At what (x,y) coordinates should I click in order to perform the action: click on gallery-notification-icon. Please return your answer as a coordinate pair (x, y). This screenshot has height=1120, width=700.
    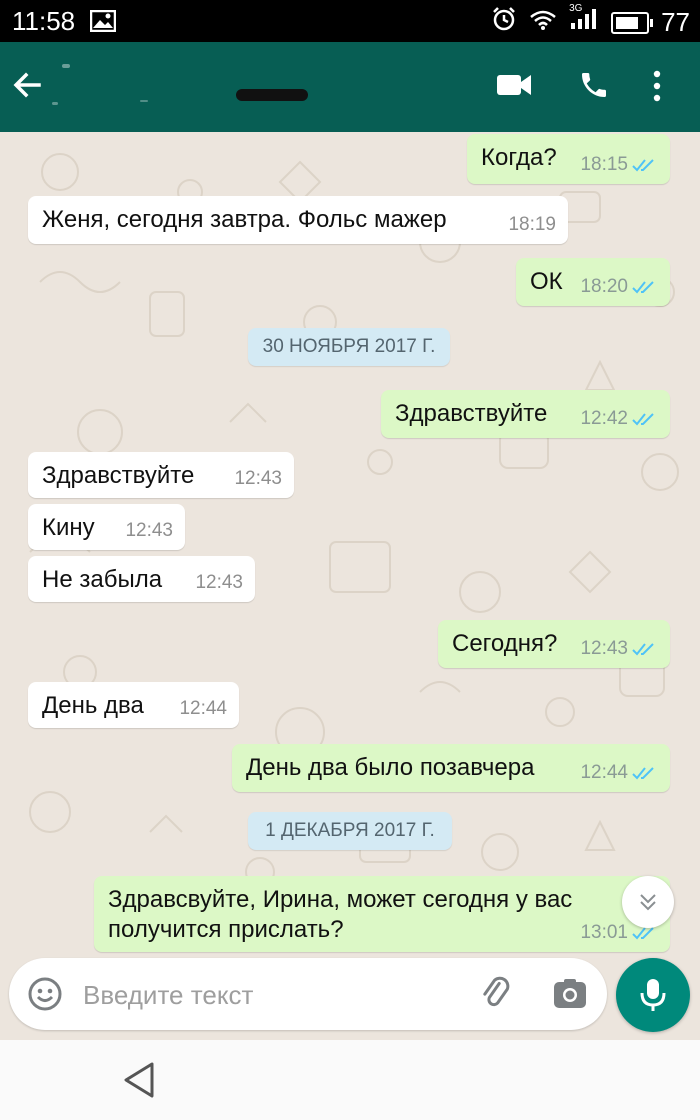
    Looking at the image, I should click on (103, 23).